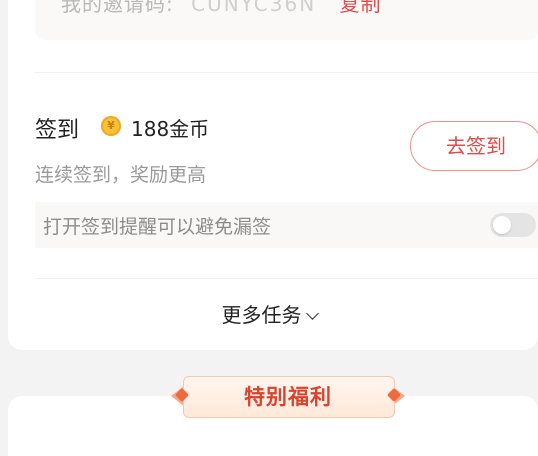  What do you see at coordinates (254, 8) in the screenshot?
I see `invite-code-value: CUNYC36N` at bounding box center [254, 8].